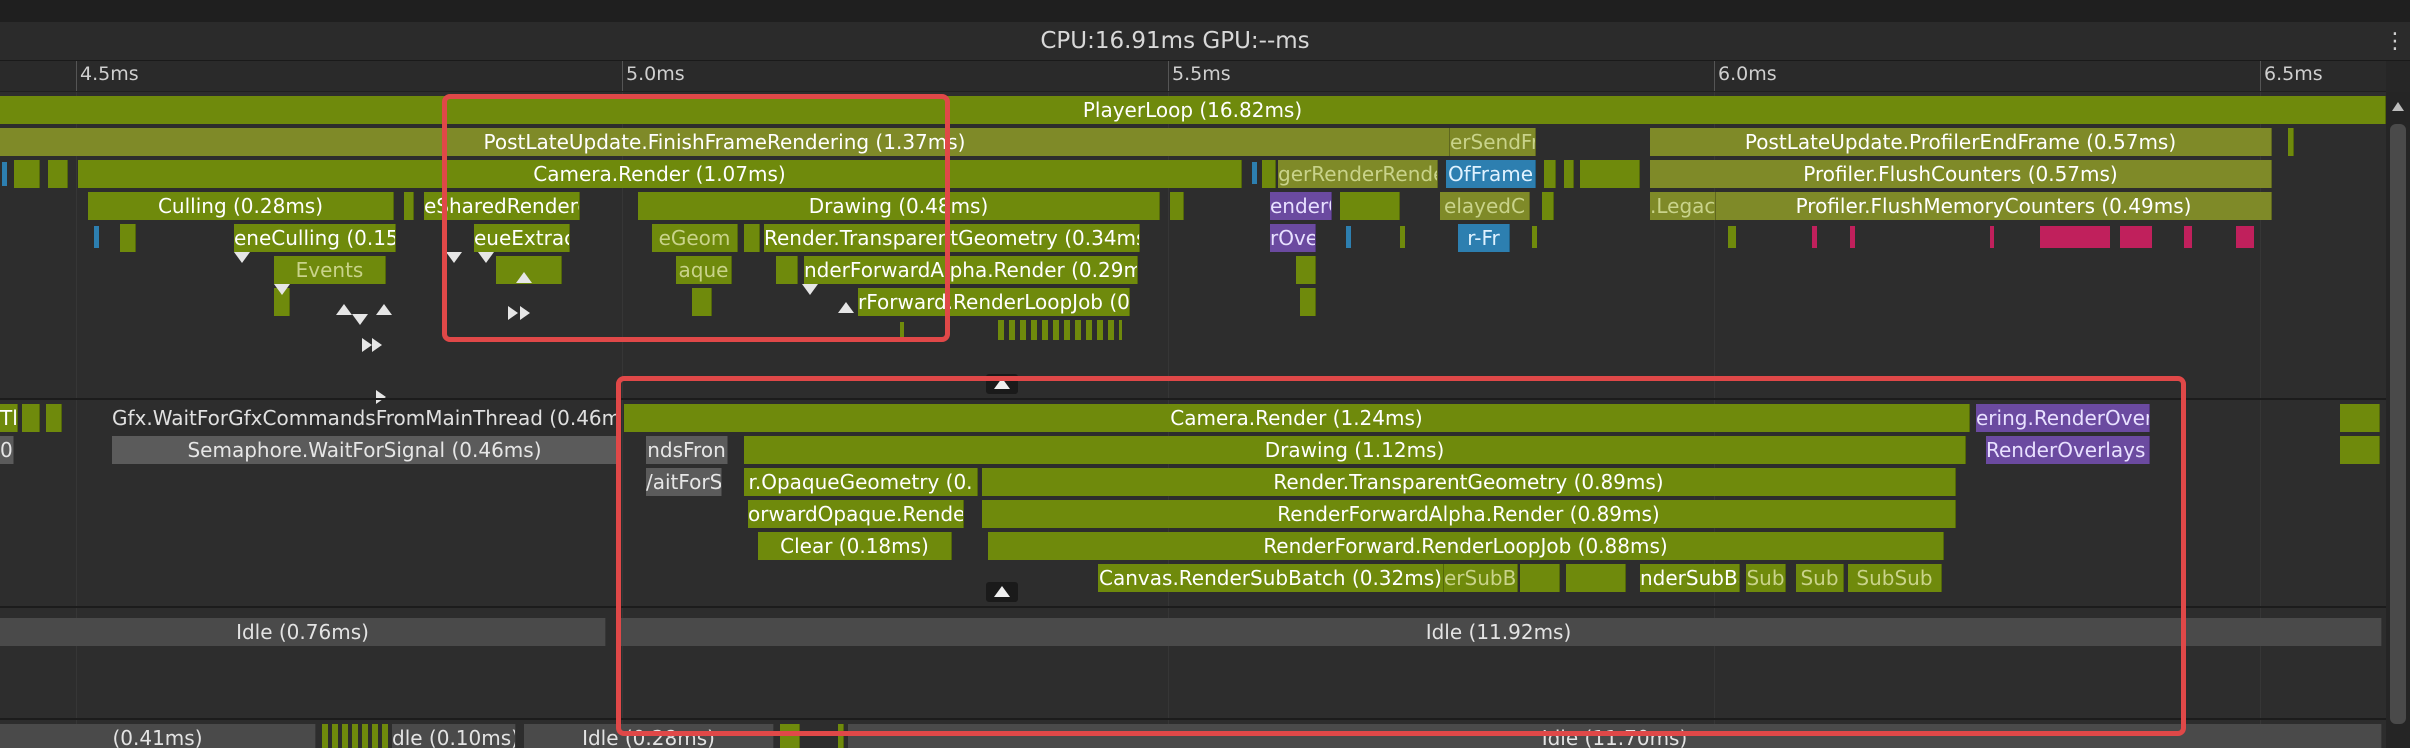 Image resolution: width=2410 pixels, height=748 pixels. What do you see at coordinates (2068, 450) in the screenshot?
I see `sample-render-overlays-2: RenderOverlays (` at bounding box center [2068, 450].